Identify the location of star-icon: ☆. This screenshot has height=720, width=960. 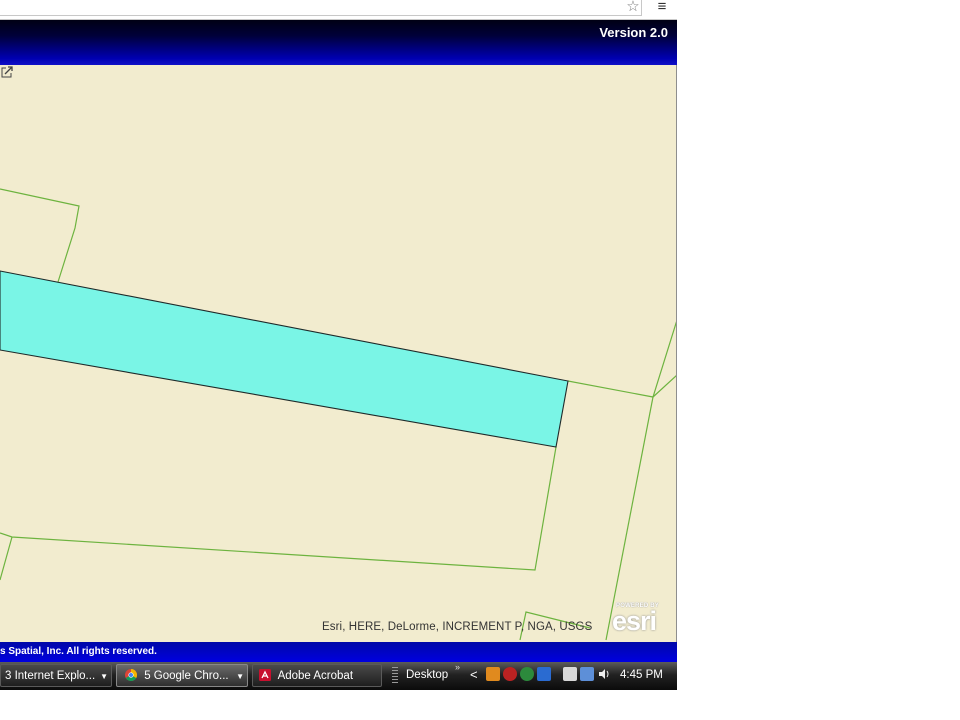
(633, 7).